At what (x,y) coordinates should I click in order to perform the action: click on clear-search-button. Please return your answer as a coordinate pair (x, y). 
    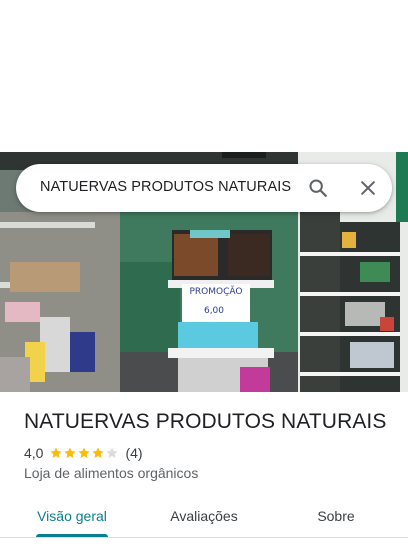
    Looking at the image, I should click on (368, 188).